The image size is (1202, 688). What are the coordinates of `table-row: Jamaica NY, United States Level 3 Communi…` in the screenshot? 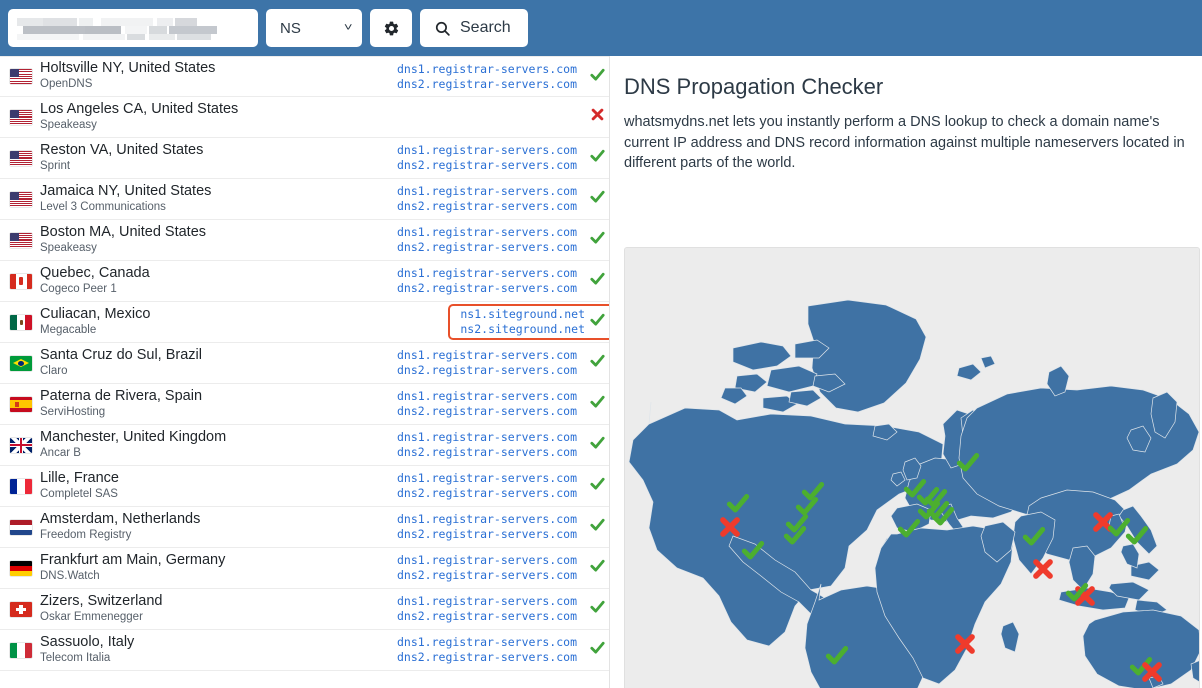 It's located at (304, 199).